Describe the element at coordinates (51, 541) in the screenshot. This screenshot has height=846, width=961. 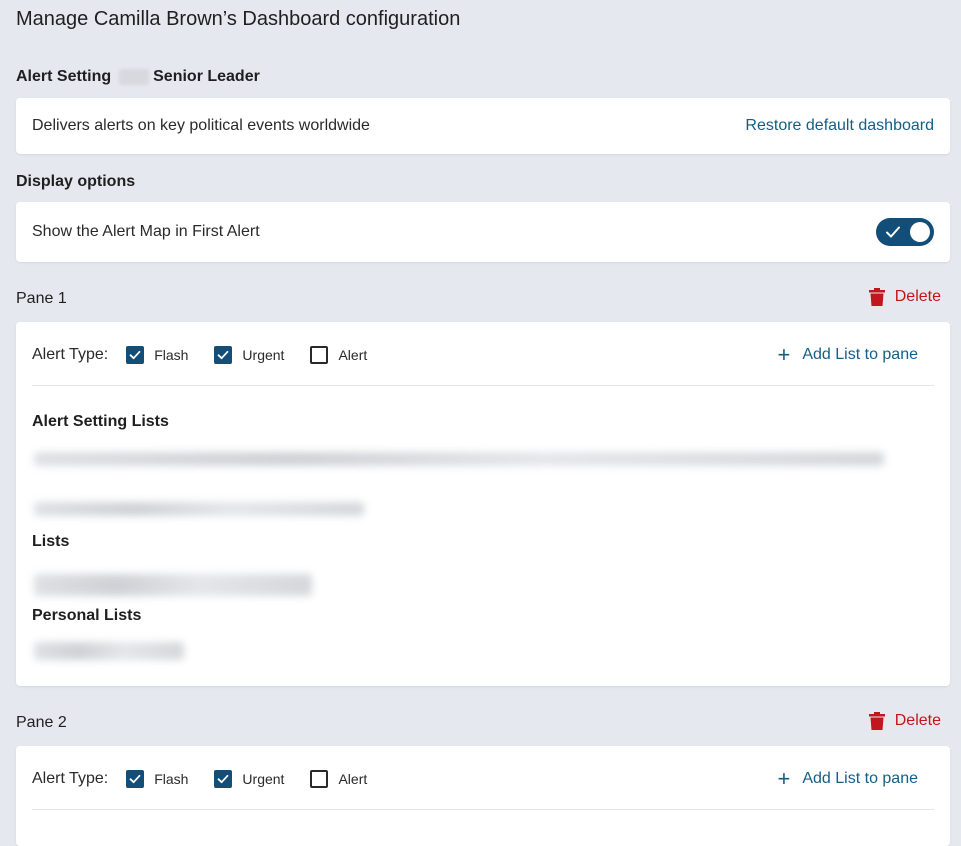
I see `lists-heading: Lists` at that location.